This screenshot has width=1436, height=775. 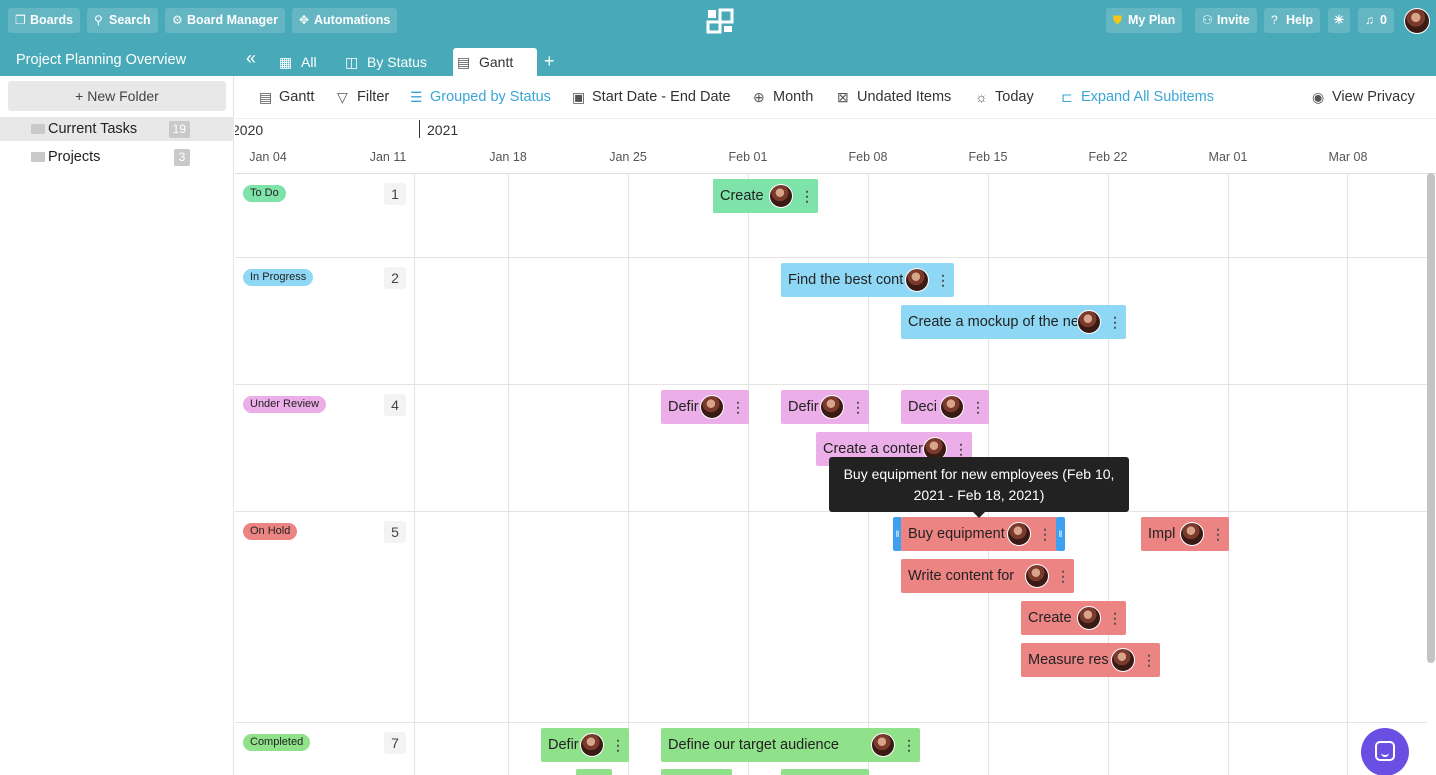 I want to click on folder-count: 19, so click(x=179, y=129).